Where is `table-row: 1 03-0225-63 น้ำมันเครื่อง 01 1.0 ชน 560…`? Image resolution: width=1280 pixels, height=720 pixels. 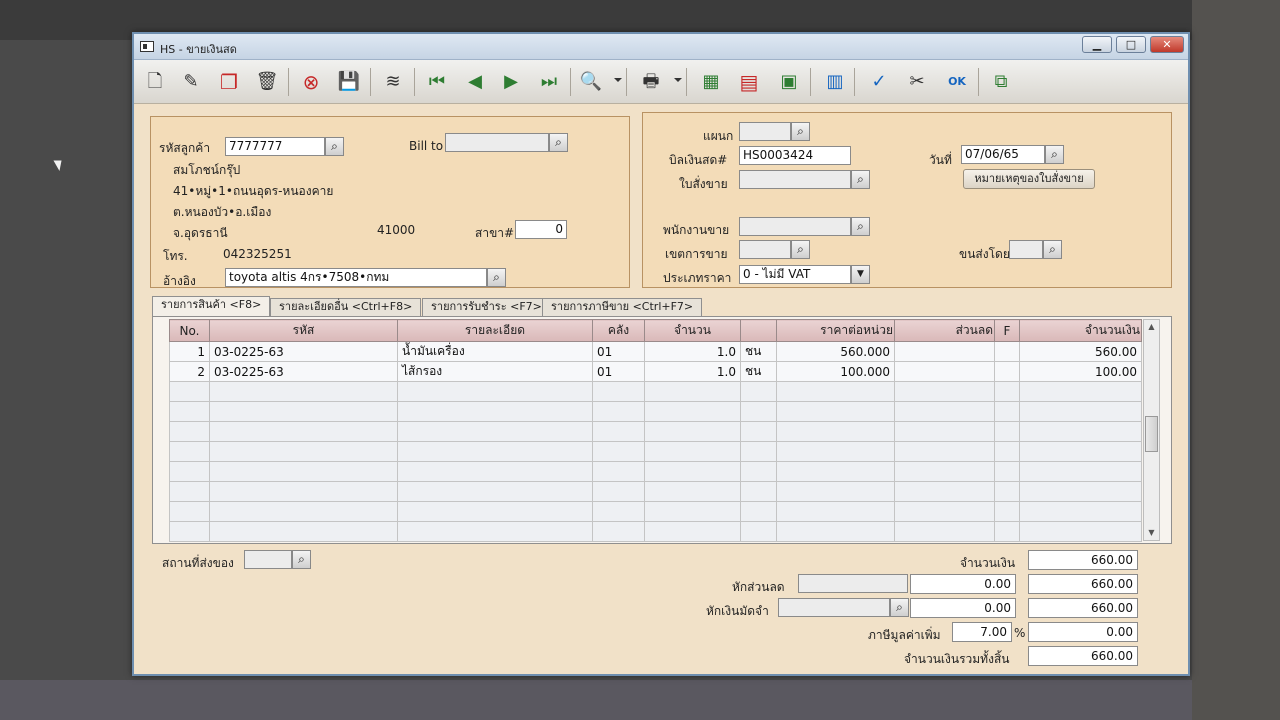
table-row: 1 03-0225-63 น้ำมันเครื่อง 01 1.0 ชน 560… is located at coordinates (655, 351).